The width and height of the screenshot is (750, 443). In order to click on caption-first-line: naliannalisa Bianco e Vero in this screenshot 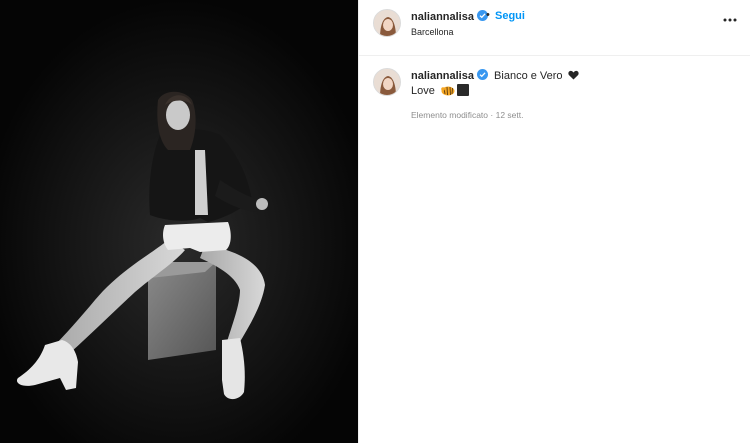, I will do `click(495, 75)`.